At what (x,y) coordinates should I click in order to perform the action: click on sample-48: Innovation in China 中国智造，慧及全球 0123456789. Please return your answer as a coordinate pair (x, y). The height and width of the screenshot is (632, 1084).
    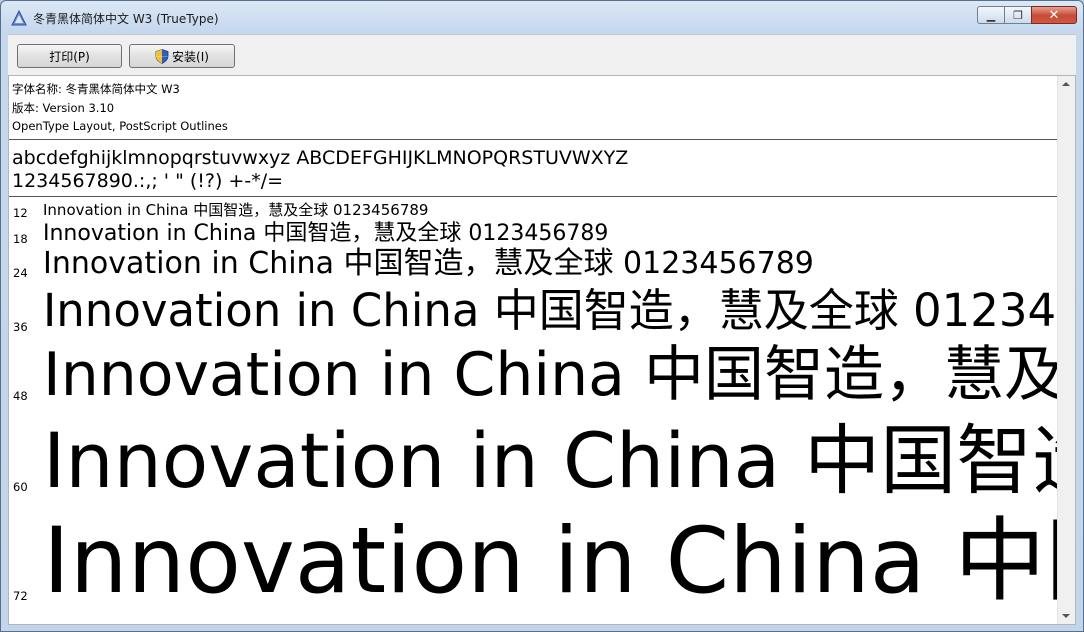
    Looking at the image, I should click on (550, 375).